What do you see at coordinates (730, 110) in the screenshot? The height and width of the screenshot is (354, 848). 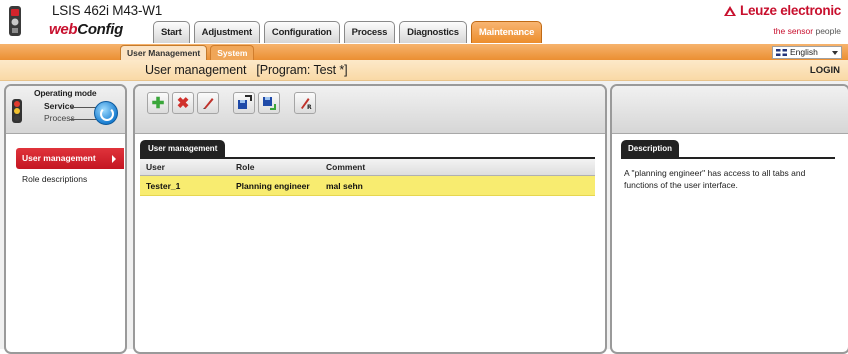 I see `description-head-area` at bounding box center [730, 110].